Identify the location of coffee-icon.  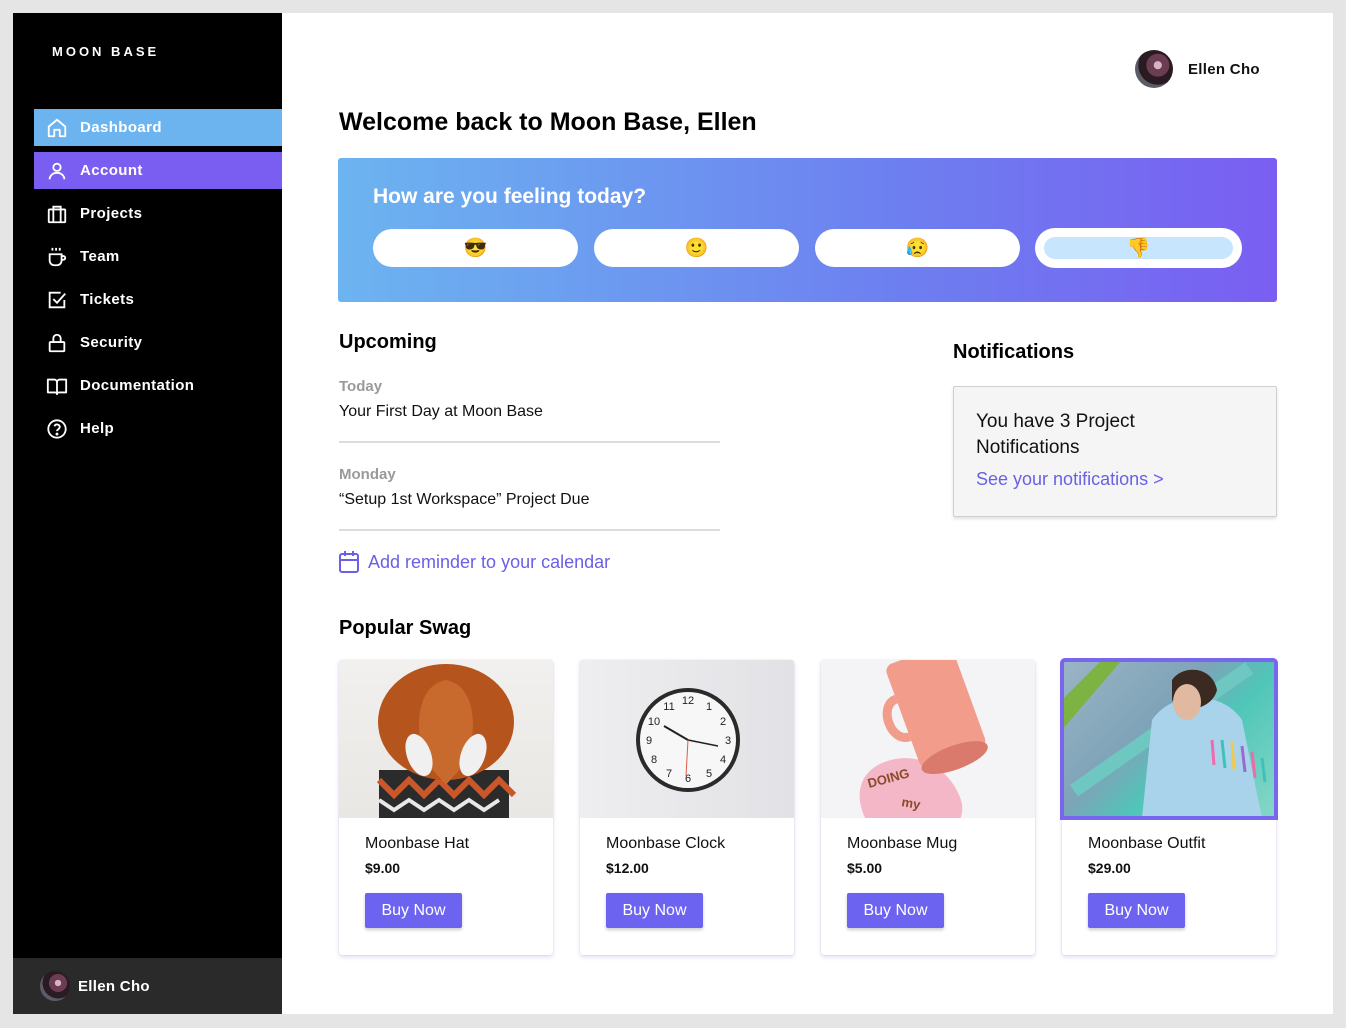
(57, 257).